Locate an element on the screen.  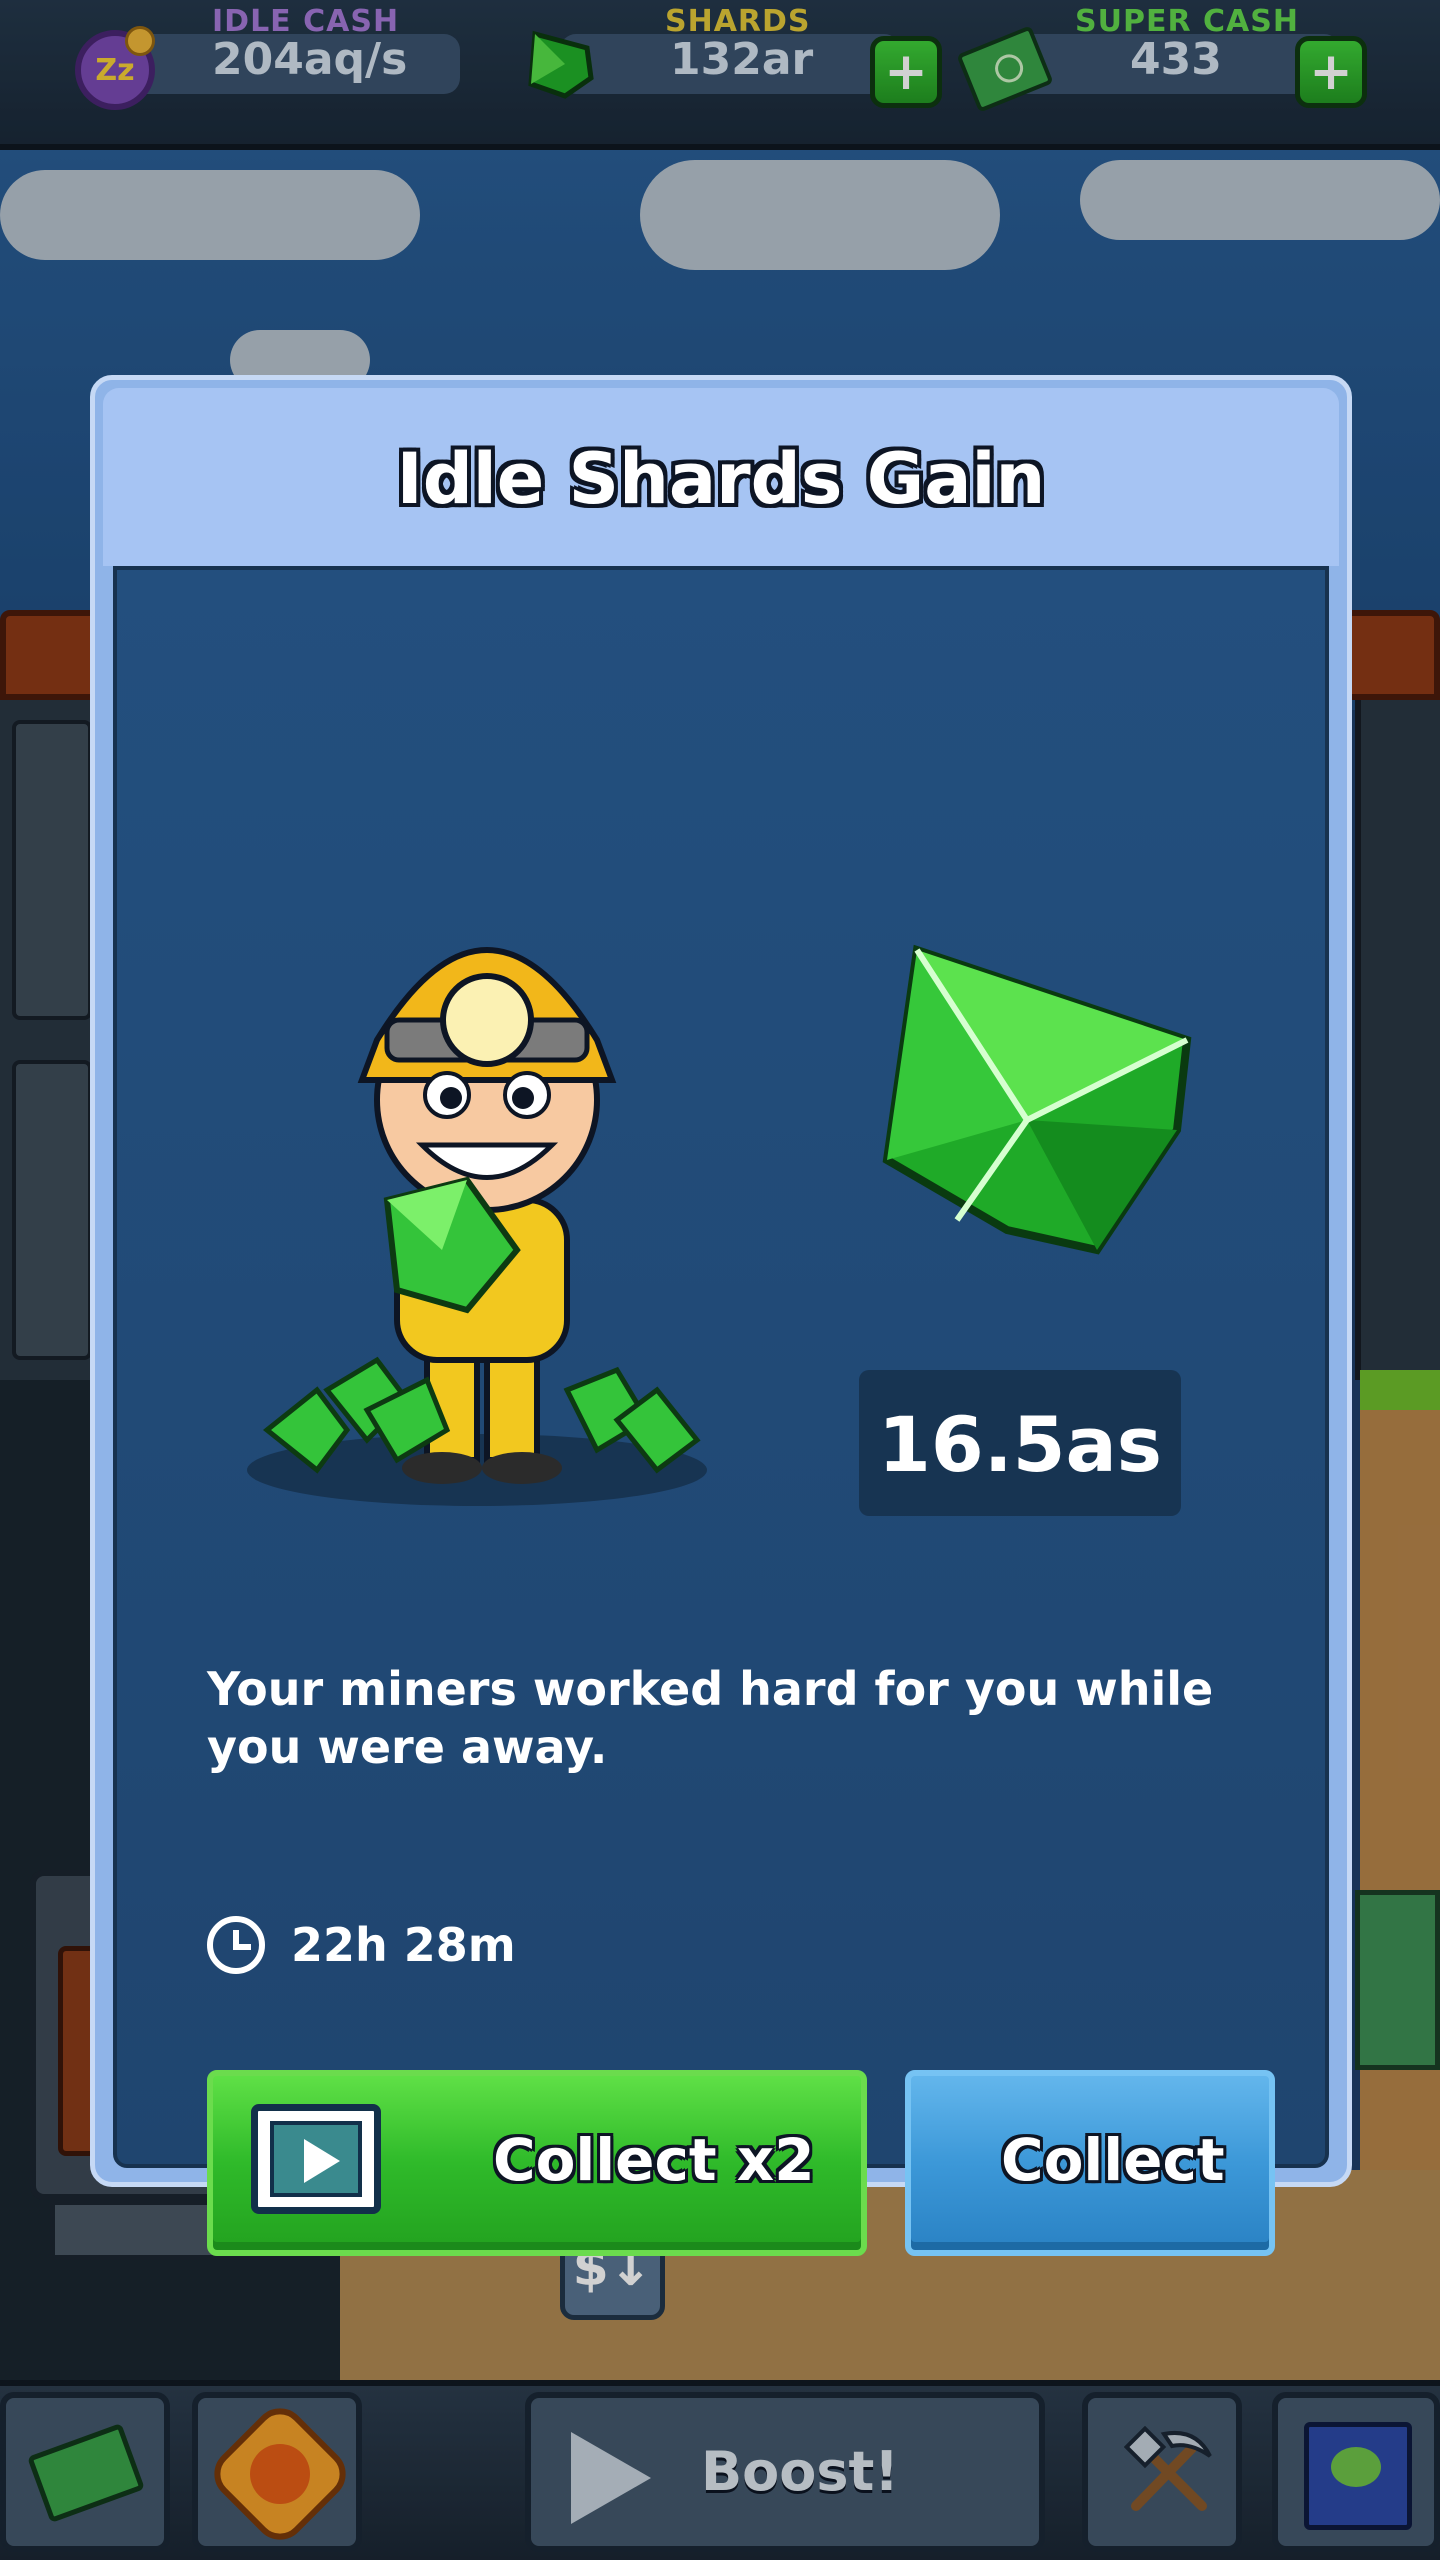
dialog-title: Idle Shards Gain is located at coordinates (721, 479).